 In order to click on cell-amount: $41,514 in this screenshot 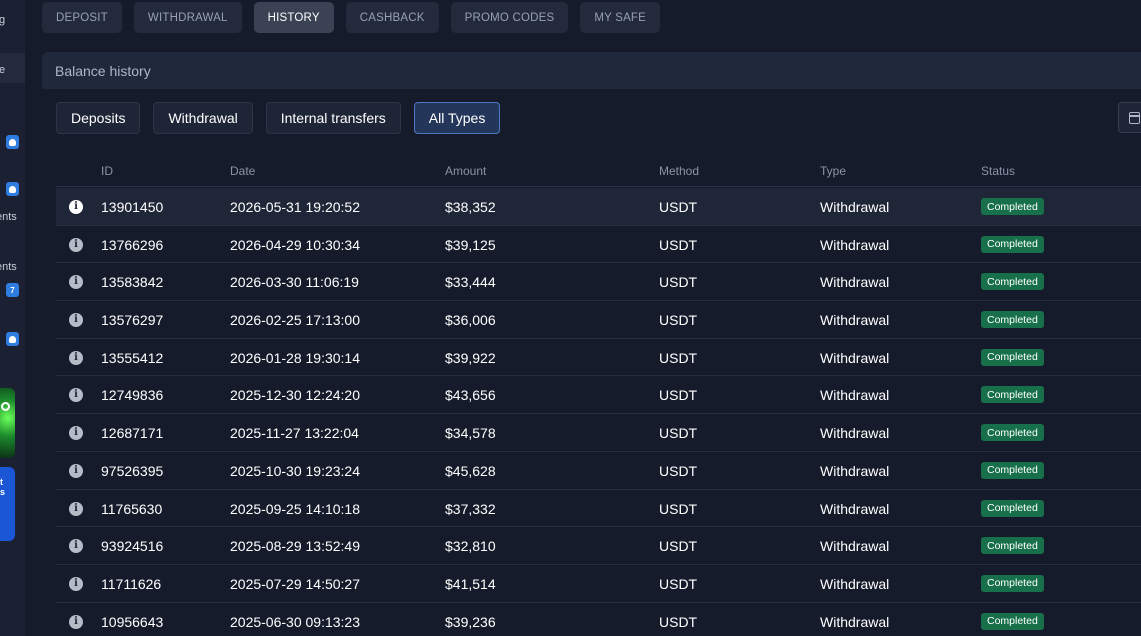, I will do `click(470, 583)`.